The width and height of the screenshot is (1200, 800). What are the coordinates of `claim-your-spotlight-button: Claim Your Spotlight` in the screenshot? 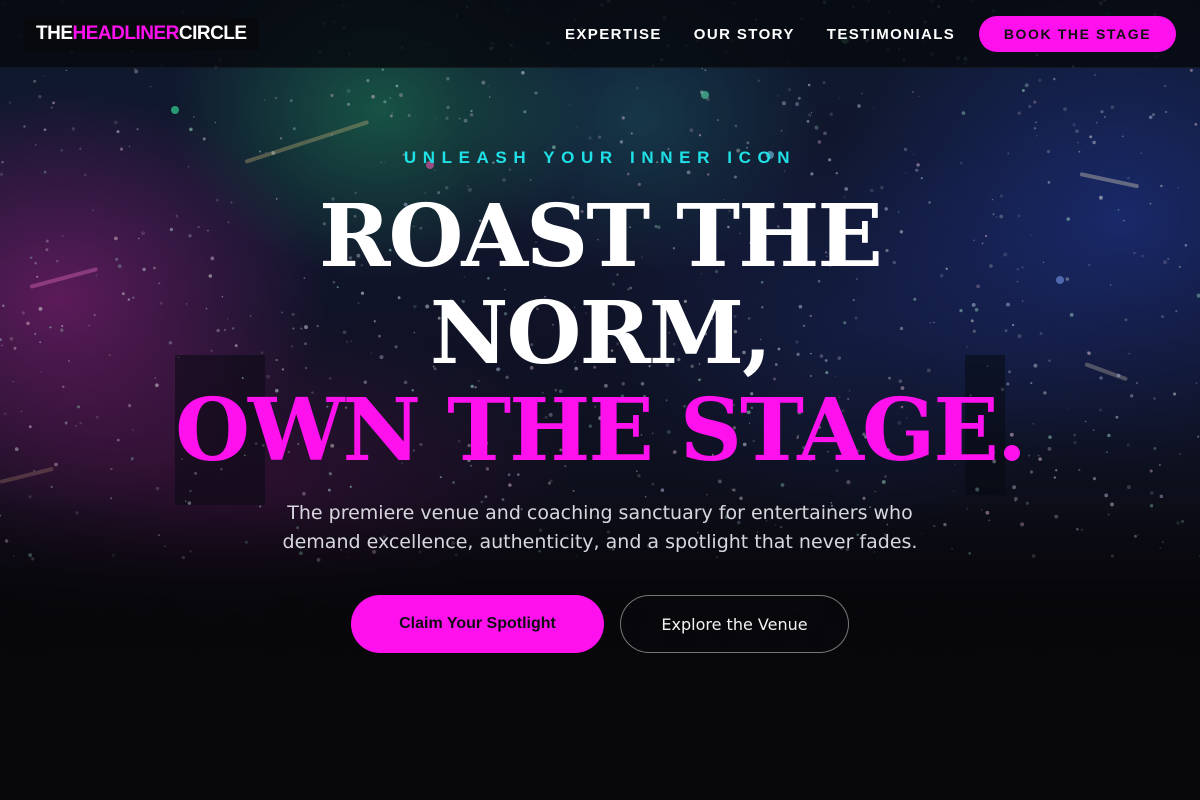 It's located at (477, 624).